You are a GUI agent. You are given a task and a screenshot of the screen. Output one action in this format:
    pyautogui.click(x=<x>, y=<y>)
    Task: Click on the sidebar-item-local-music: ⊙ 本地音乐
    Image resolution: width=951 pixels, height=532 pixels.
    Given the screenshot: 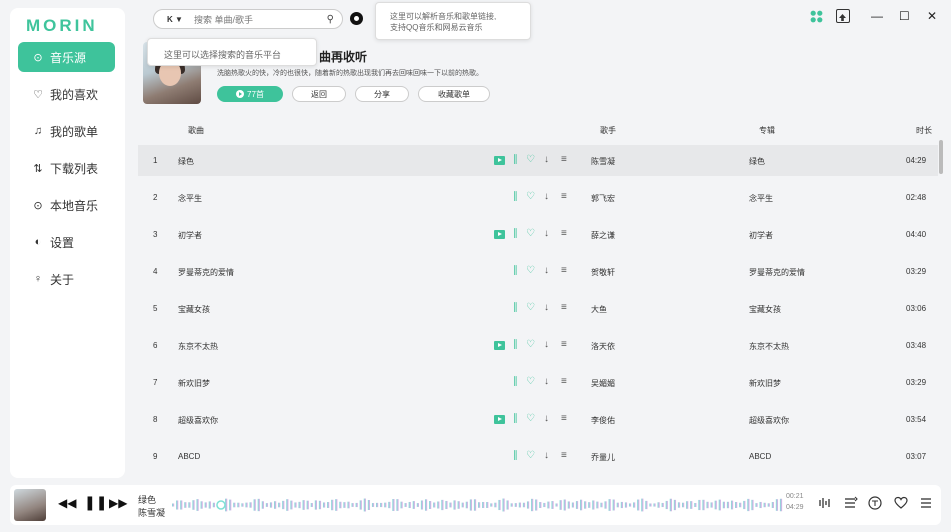 What is the action you would take?
    pyautogui.click(x=66, y=205)
    